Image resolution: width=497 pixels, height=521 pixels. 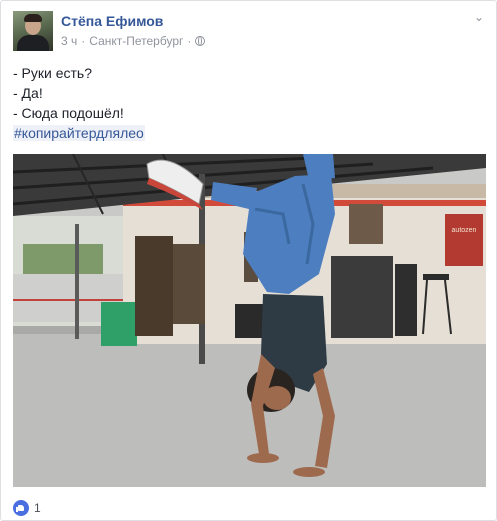 I want to click on reaction-count: 1, so click(x=37, y=508).